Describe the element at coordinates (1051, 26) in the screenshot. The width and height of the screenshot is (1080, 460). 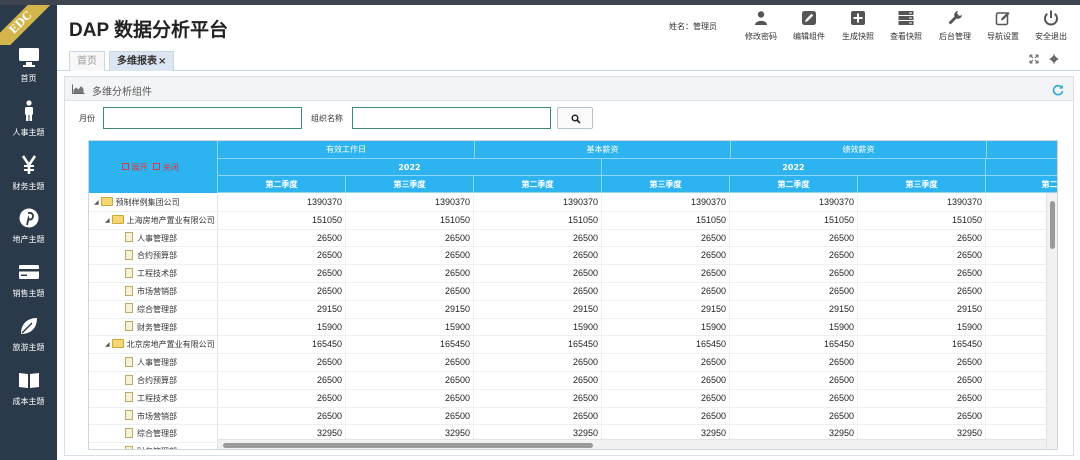
I see `logout-button: 安全退出` at that location.